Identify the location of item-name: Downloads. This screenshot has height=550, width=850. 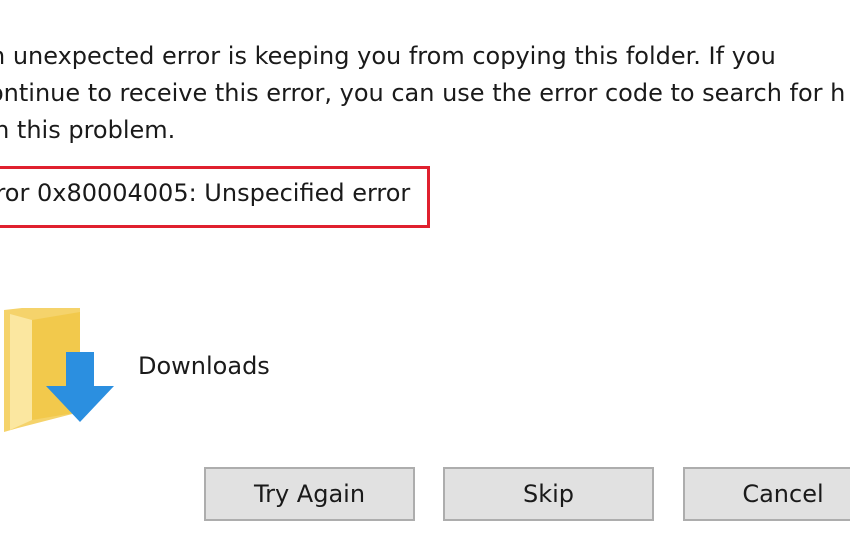
(204, 366).